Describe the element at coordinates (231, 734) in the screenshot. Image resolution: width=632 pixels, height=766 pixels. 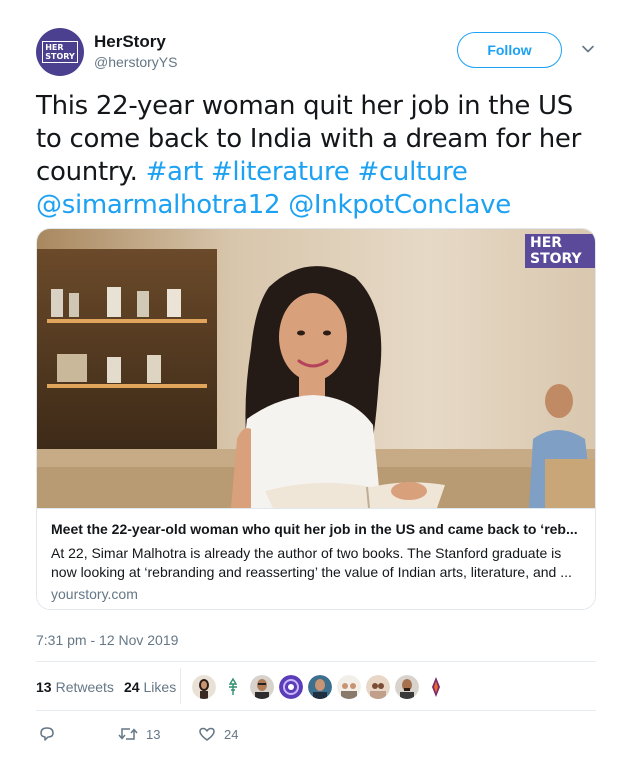
I see `like-count: 24` at that location.